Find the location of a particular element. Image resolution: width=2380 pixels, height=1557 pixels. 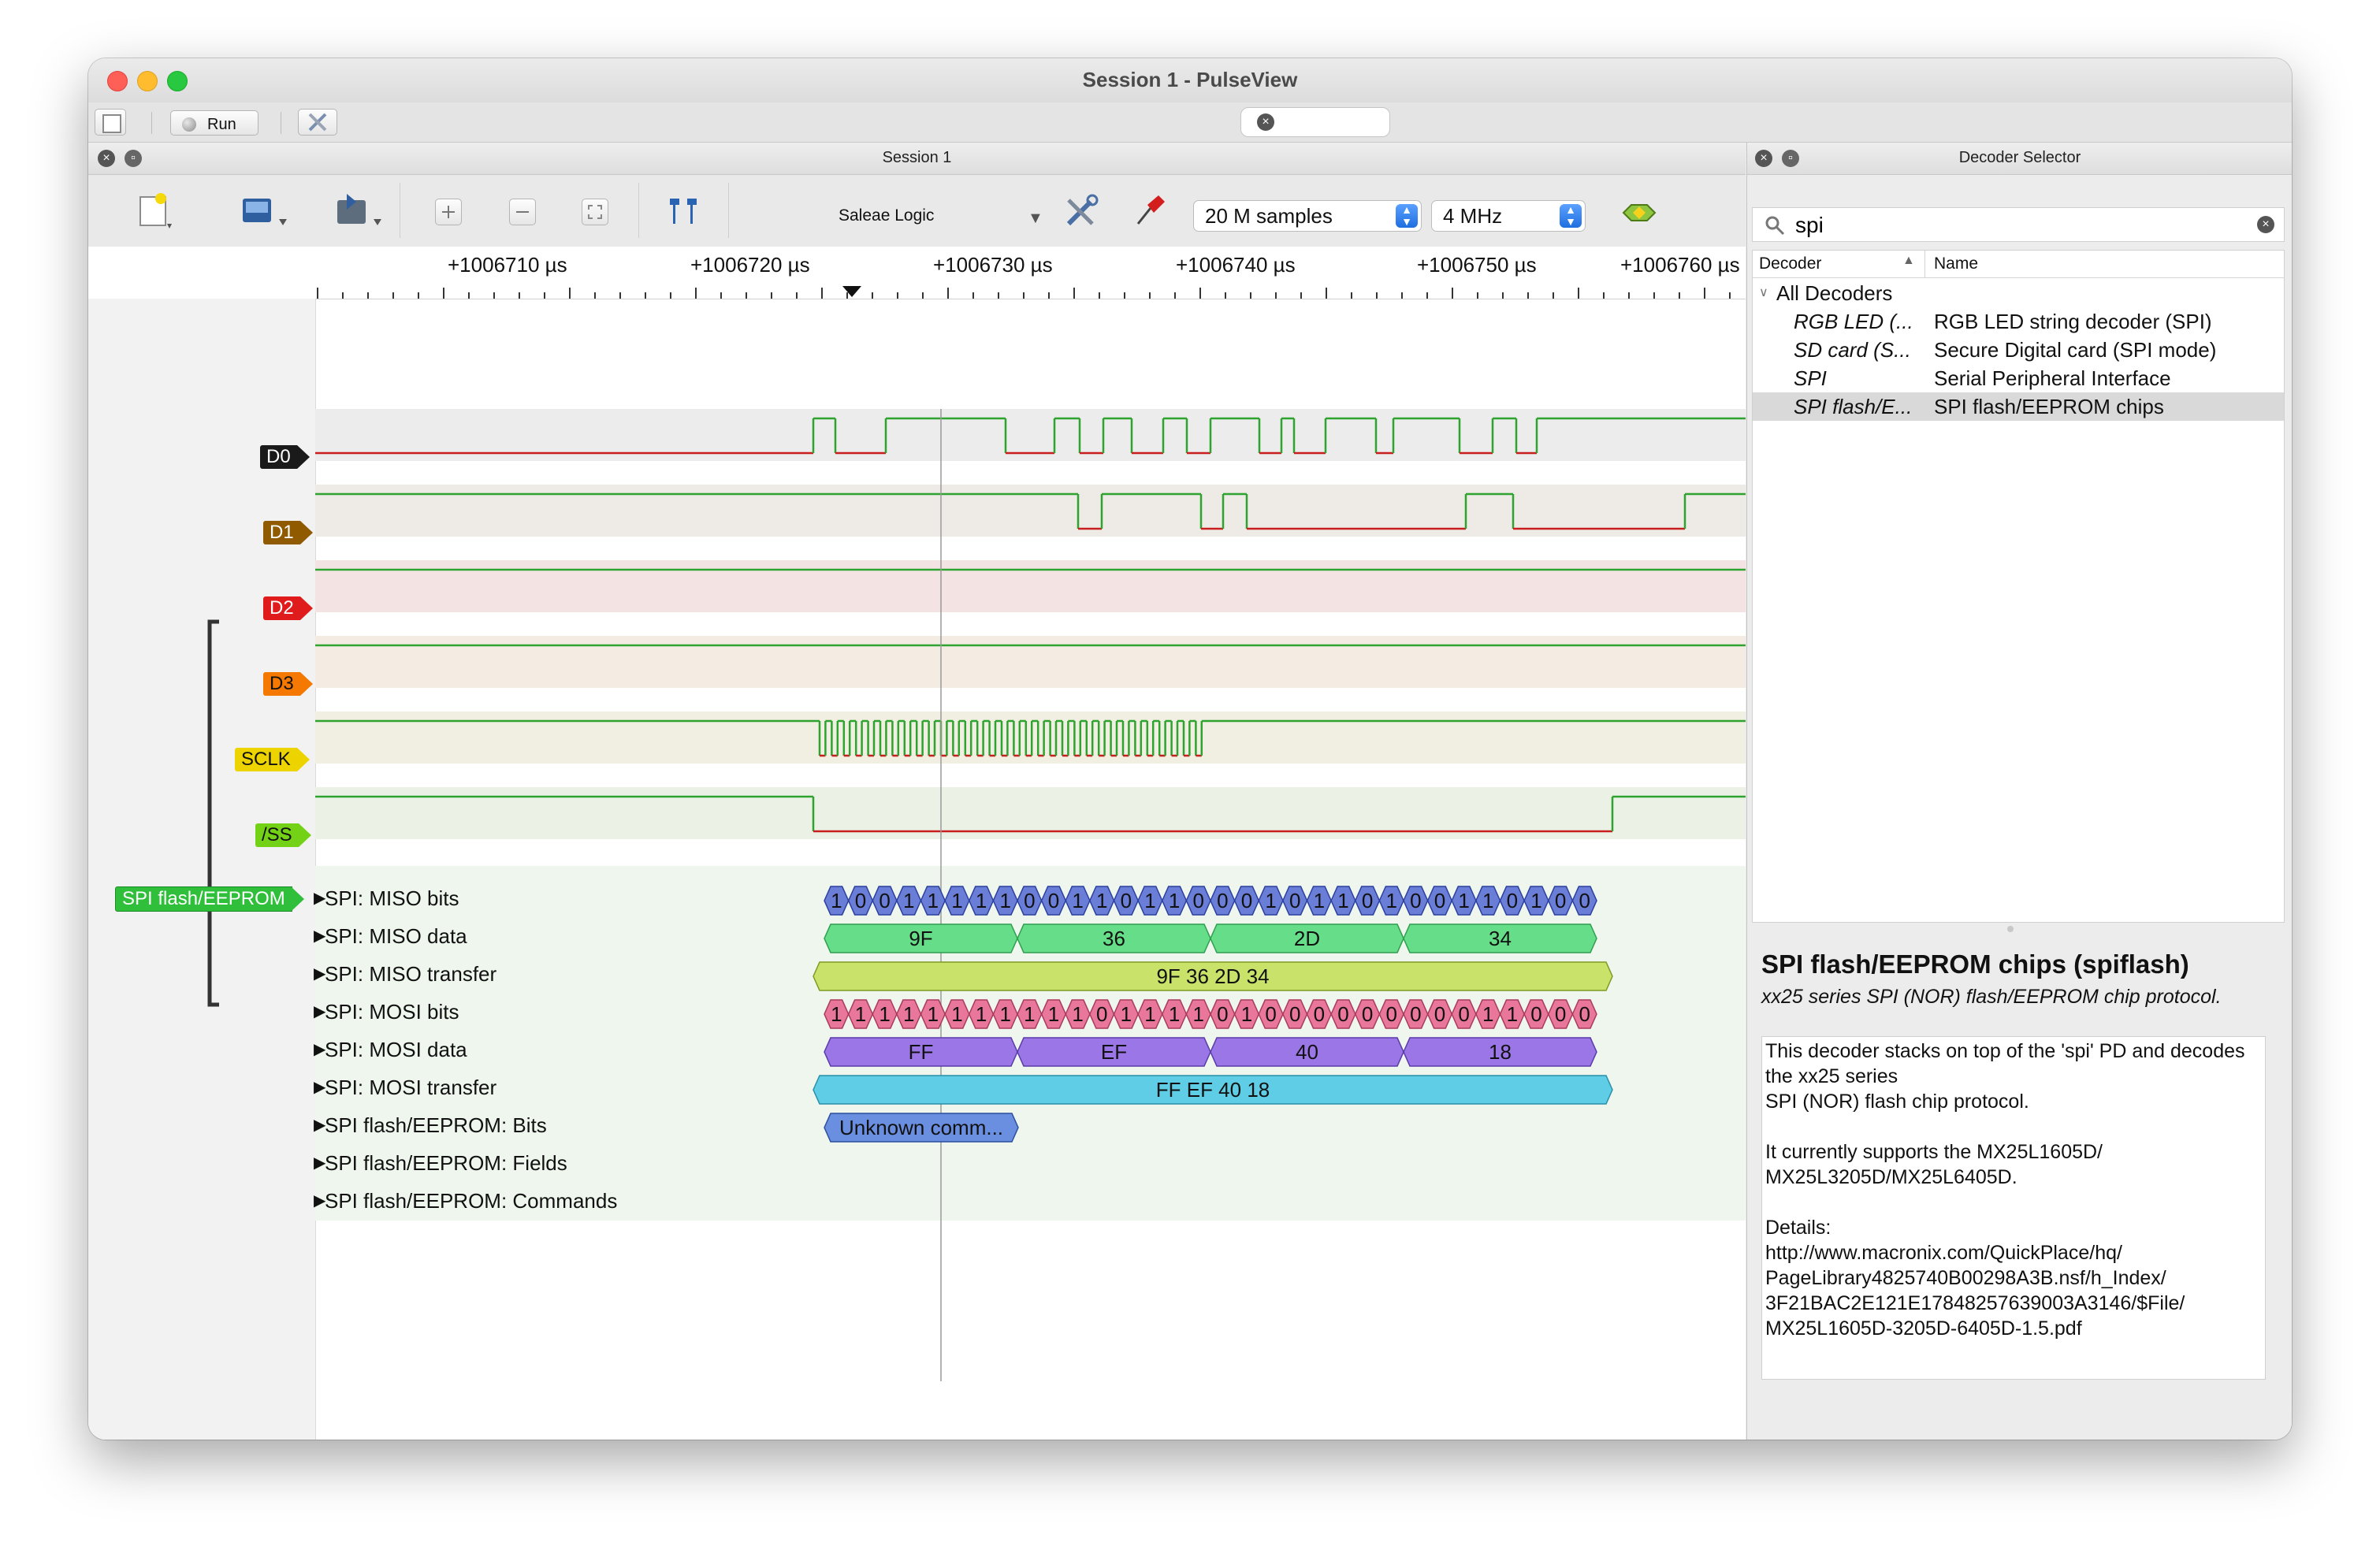

tree-root-all-decoders: ∨ All Decoders is located at coordinates (2019, 293).